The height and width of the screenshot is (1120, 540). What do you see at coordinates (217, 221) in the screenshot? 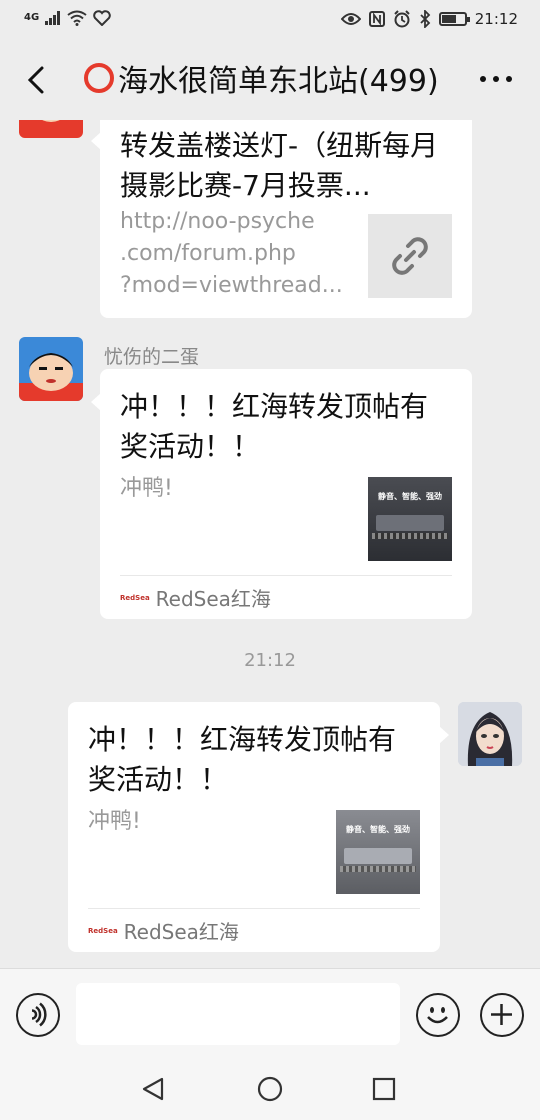
I see `card-desc-line: http://noo-psyche` at bounding box center [217, 221].